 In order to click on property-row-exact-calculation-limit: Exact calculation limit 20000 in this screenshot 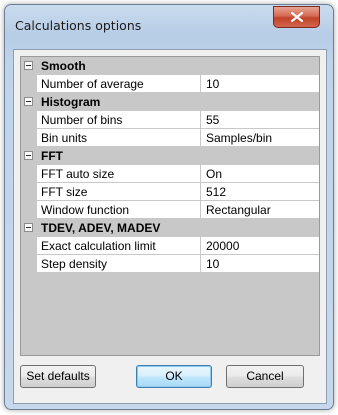, I will do `click(170, 246)`.